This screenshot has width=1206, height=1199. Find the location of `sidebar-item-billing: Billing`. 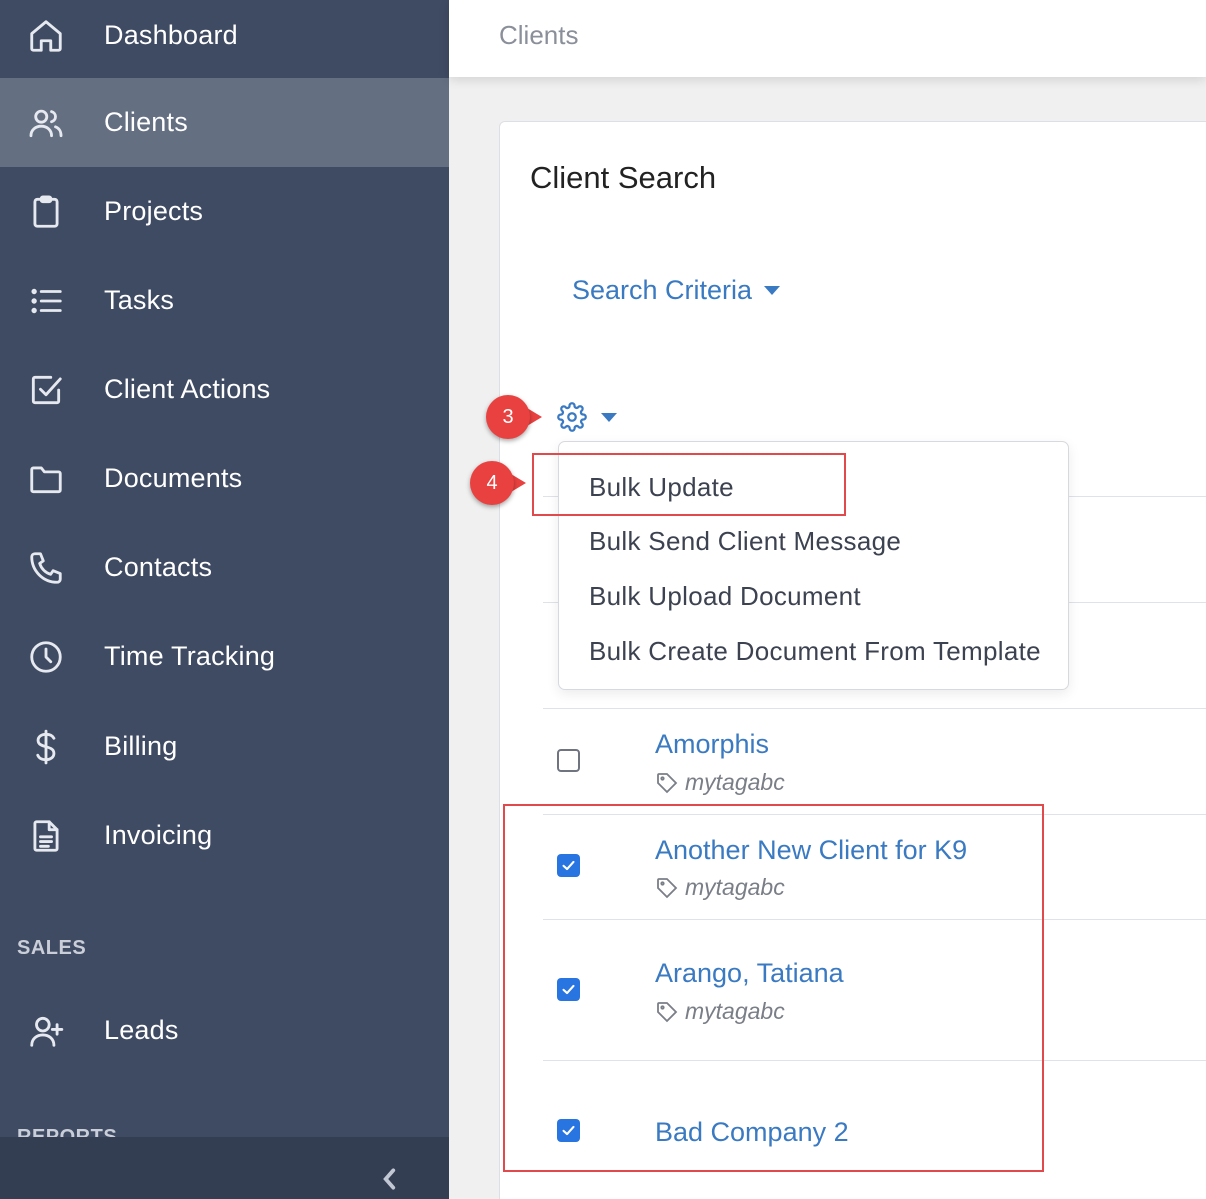

sidebar-item-billing: Billing is located at coordinates (224, 746).